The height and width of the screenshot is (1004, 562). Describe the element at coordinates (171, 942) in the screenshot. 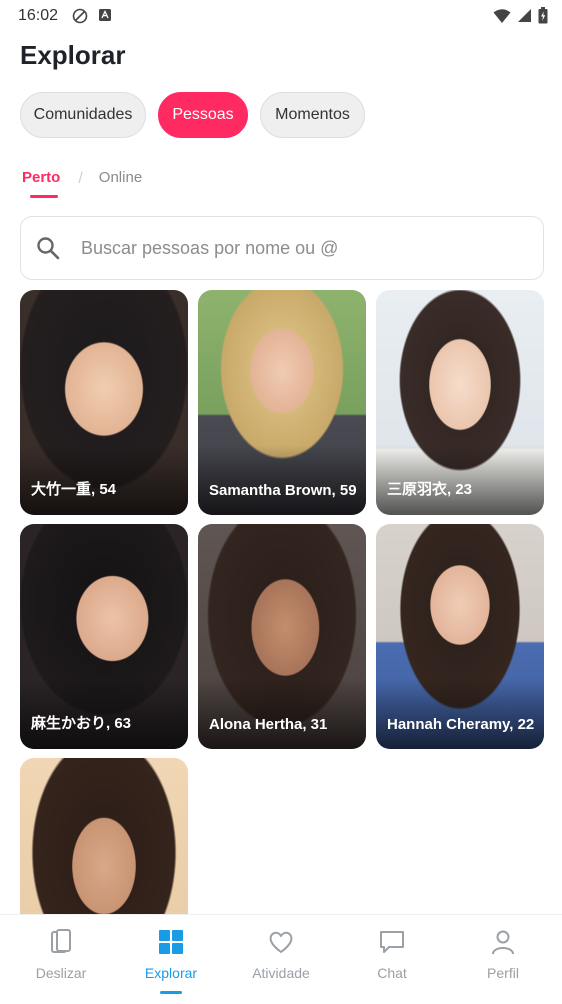

I see `grid-icon` at that location.